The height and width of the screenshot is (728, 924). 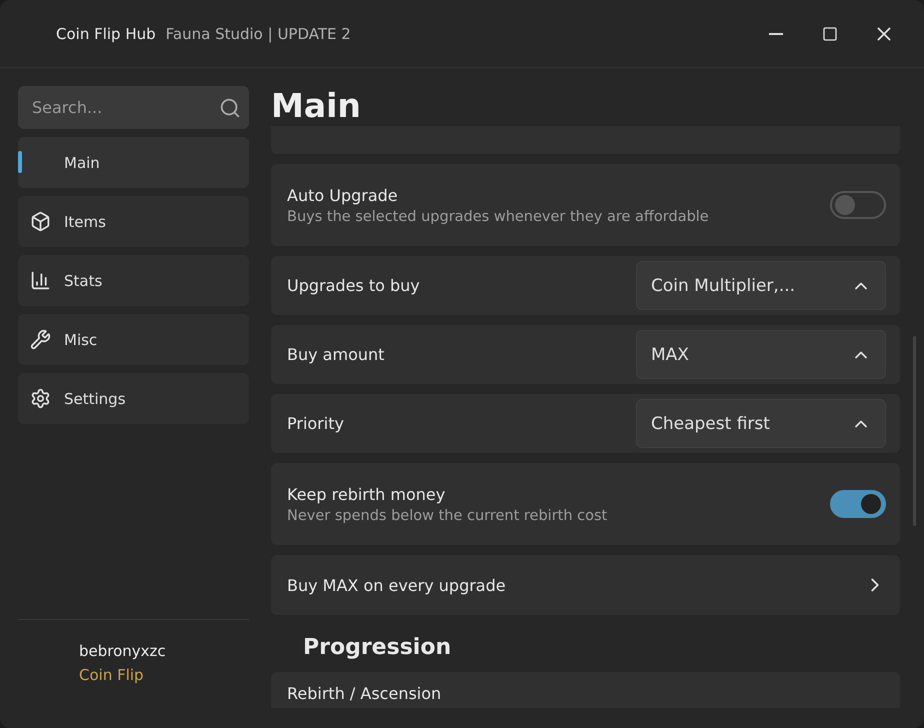 I want to click on setting-description: Never spends below the current rebirth cost, so click(x=447, y=516).